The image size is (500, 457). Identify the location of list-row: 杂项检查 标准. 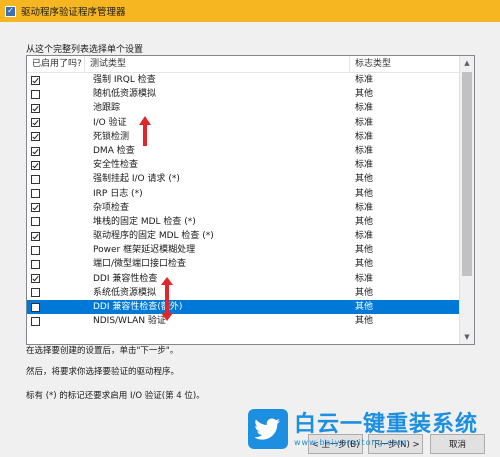
(243, 208).